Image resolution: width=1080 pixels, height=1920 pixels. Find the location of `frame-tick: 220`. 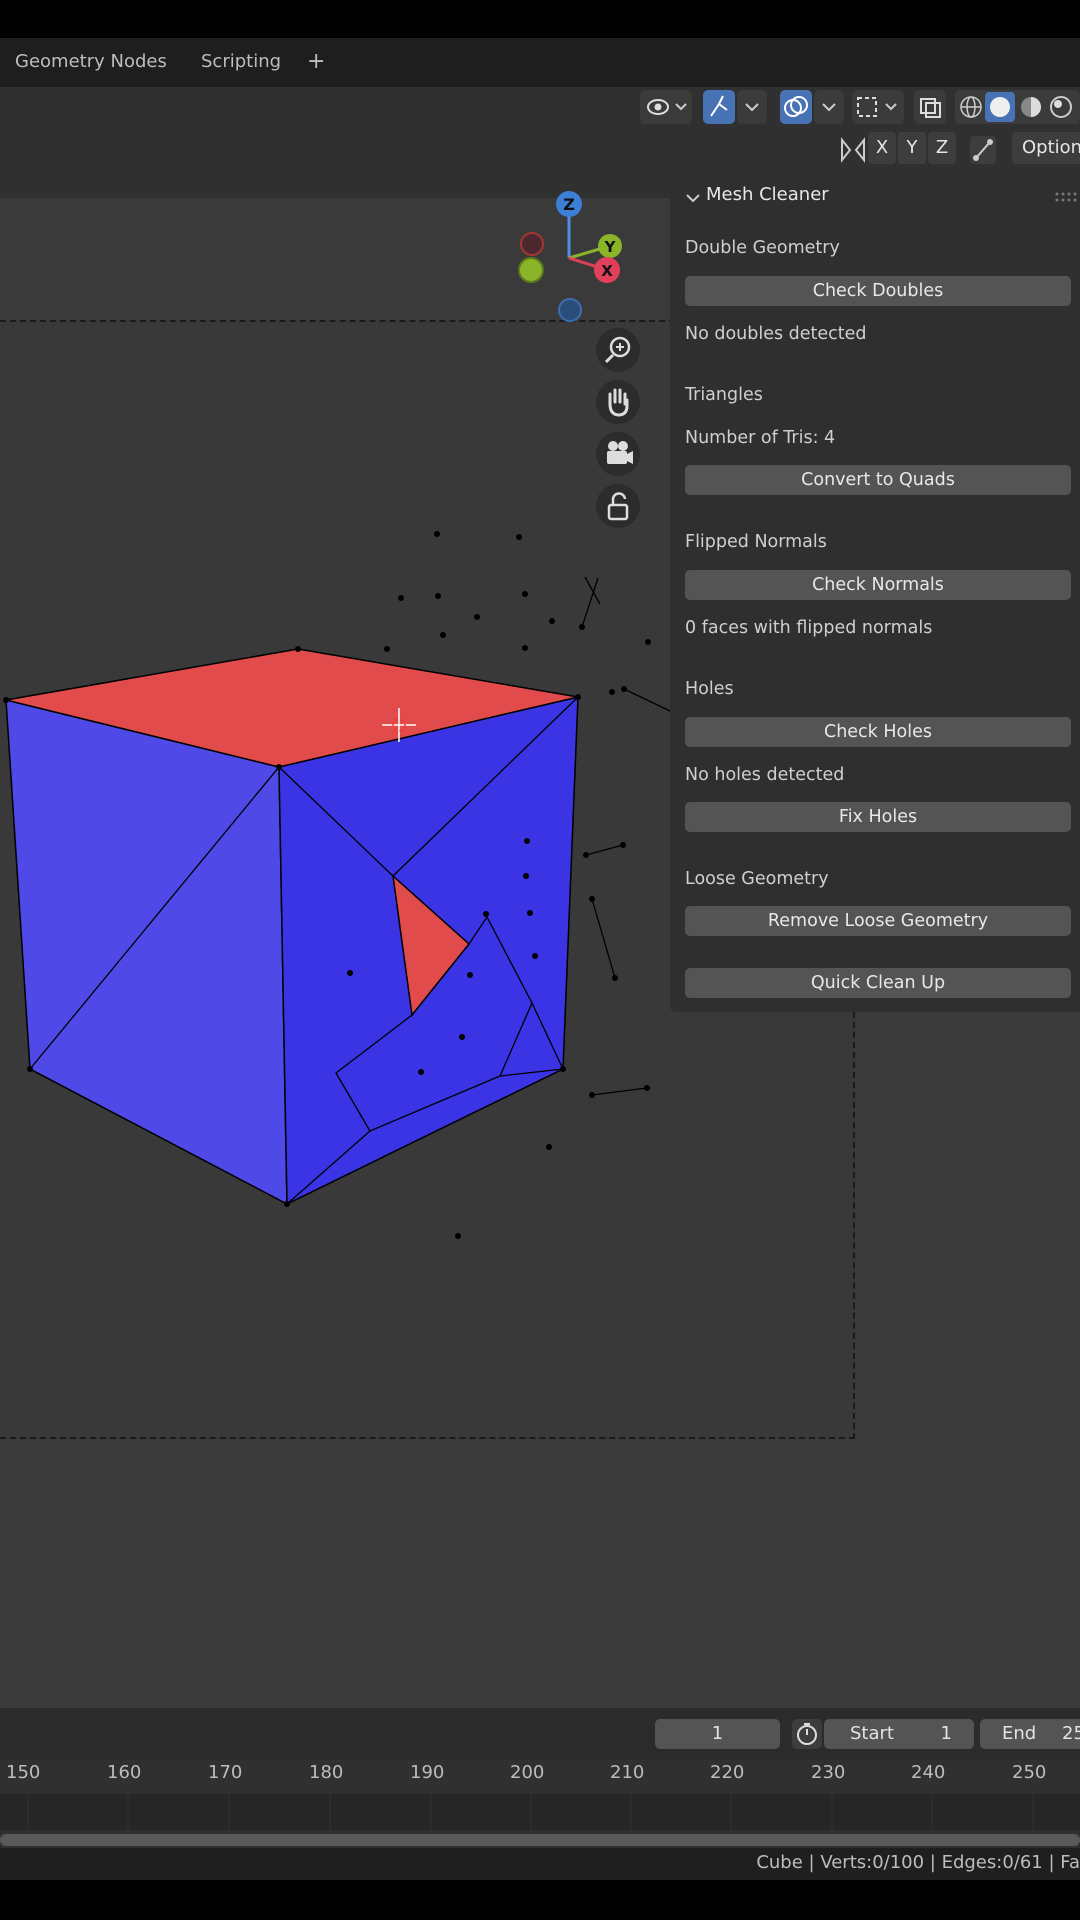

frame-tick: 220 is located at coordinates (727, 1772).